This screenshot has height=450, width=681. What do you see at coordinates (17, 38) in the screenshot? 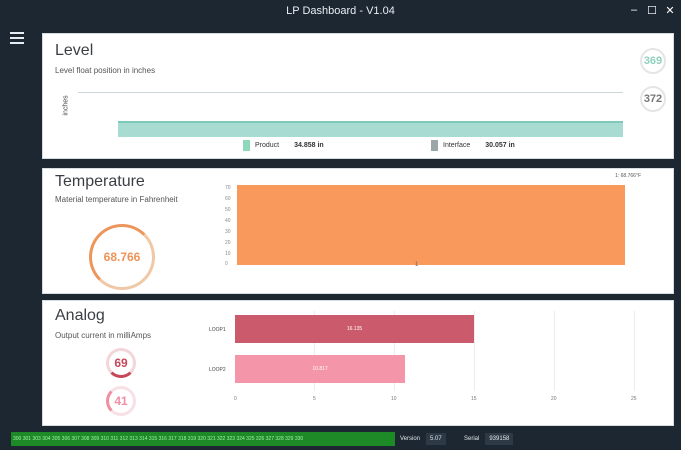
I see `hamburger-menu-icon` at bounding box center [17, 38].